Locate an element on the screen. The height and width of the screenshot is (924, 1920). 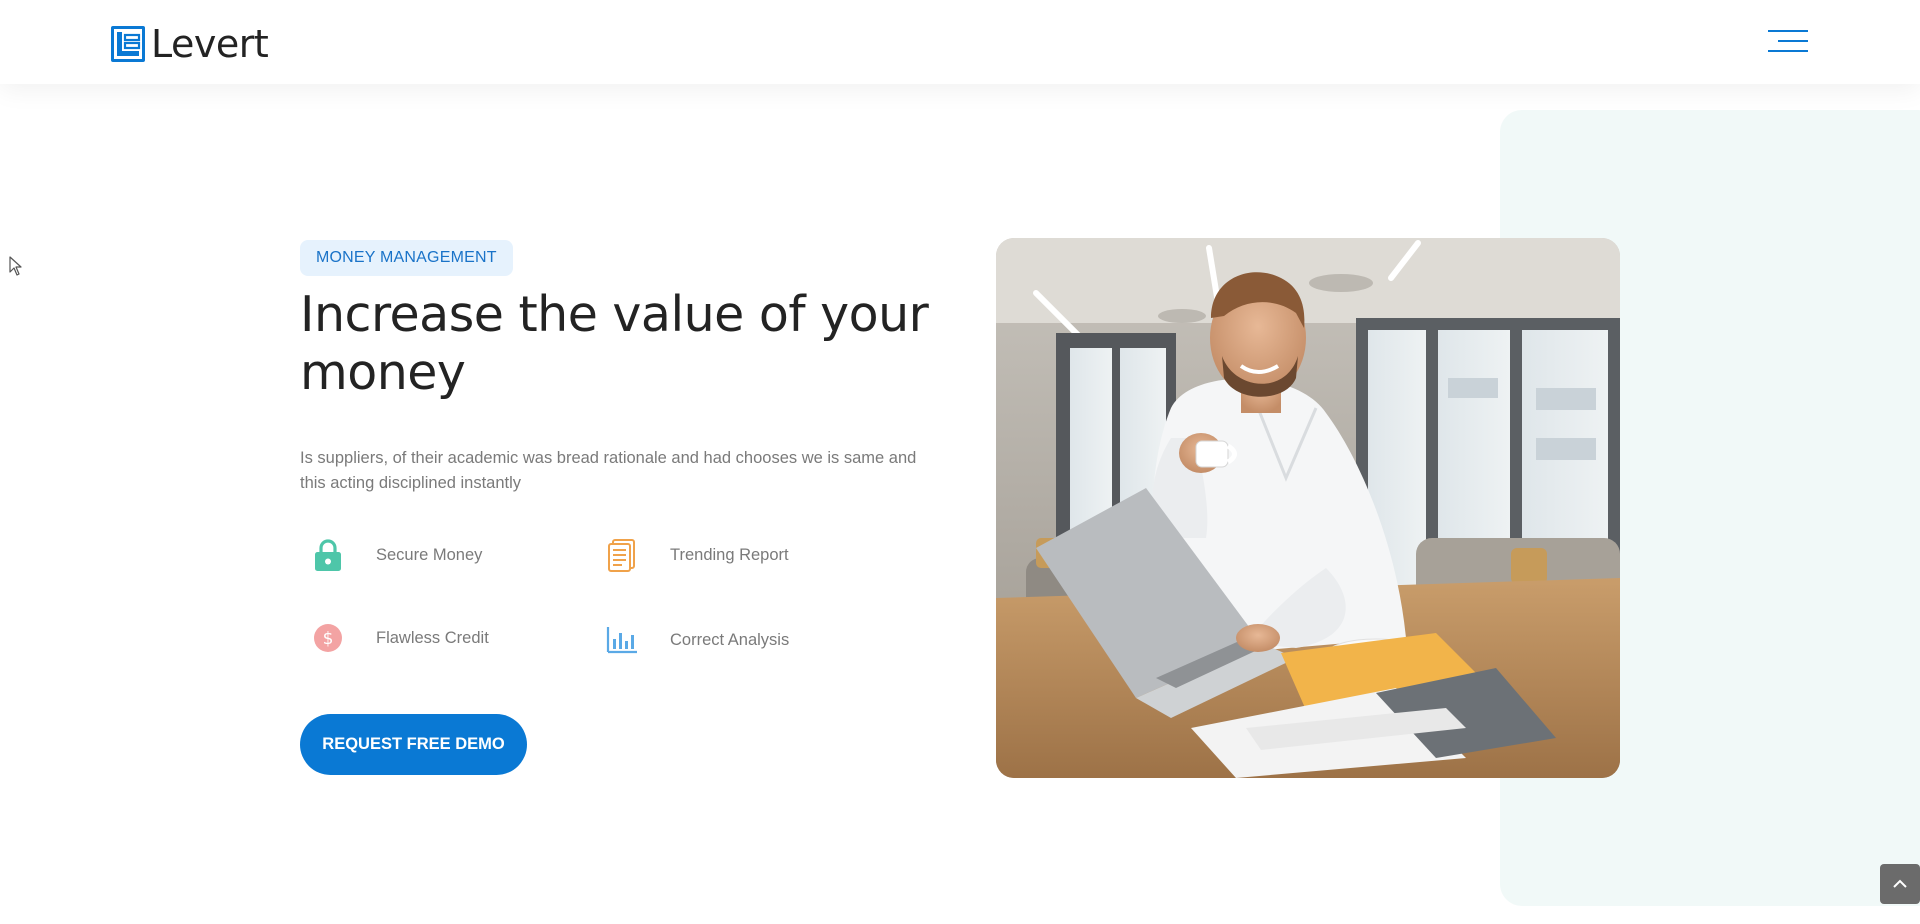
dollar-coin-icon: $ is located at coordinates (328, 638).